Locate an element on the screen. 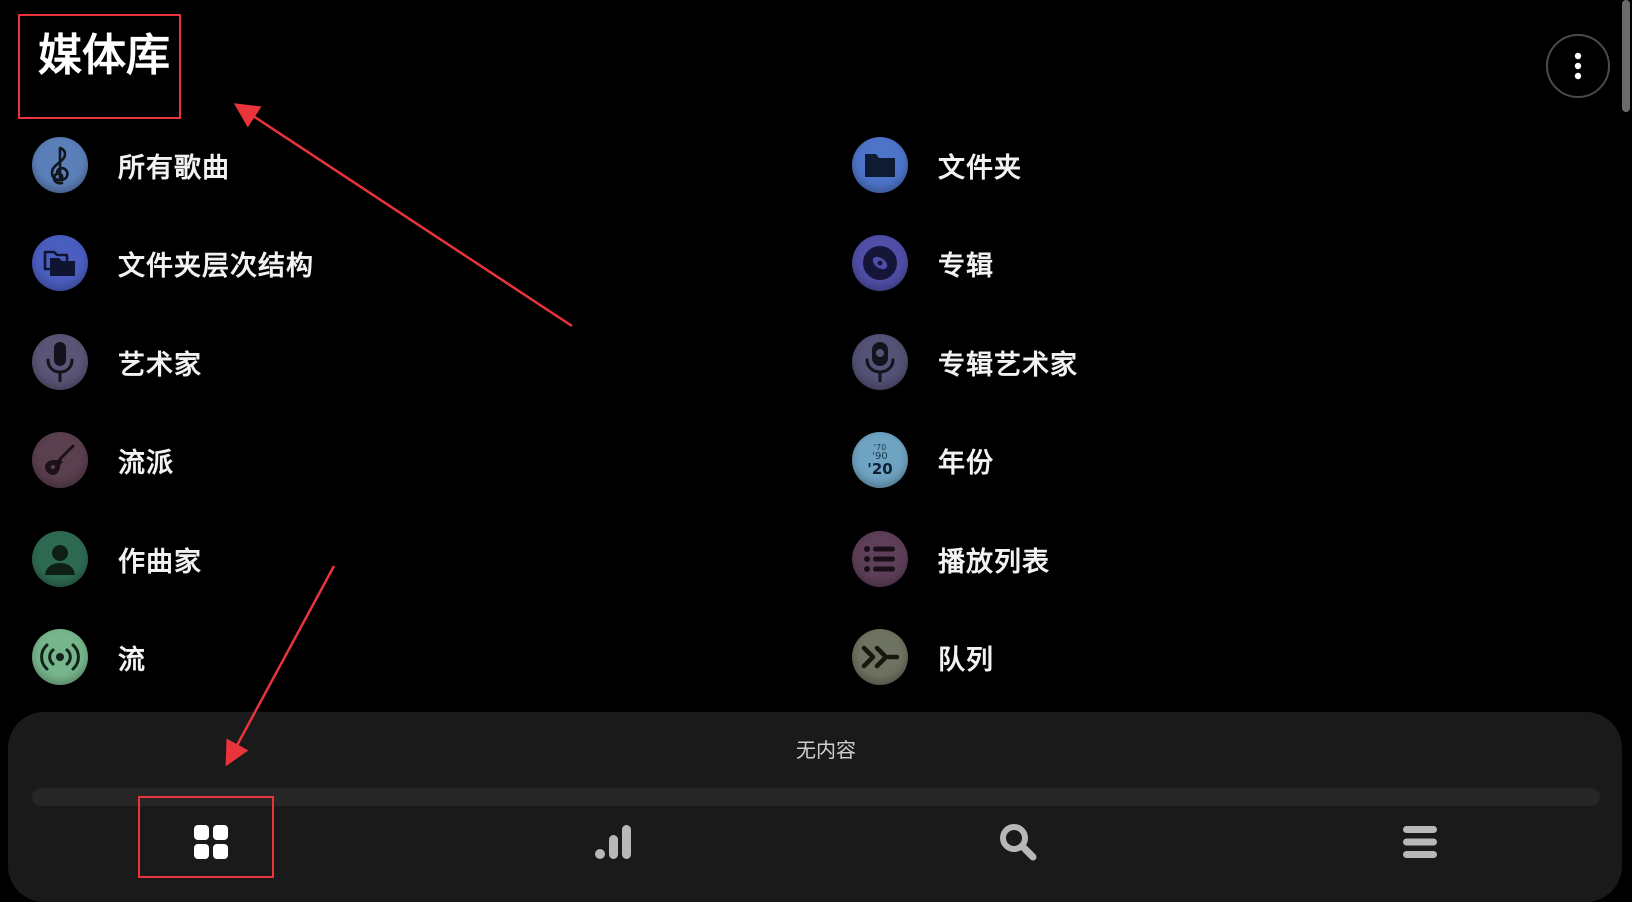 This screenshot has width=1632, height=902. search-icon is located at coordinates (1018, 842).